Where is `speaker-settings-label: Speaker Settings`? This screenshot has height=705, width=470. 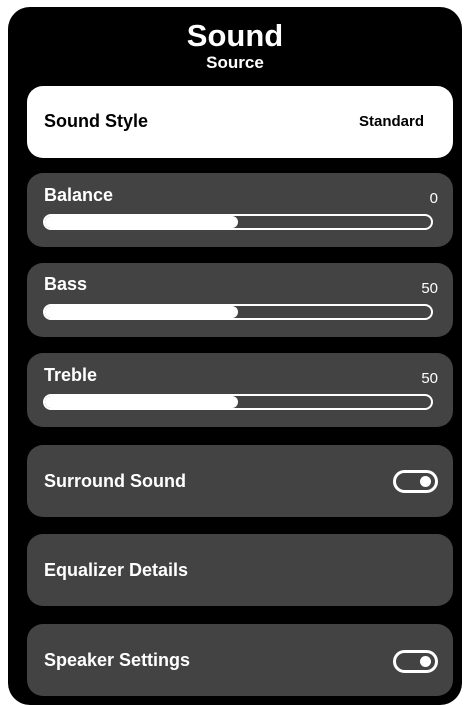
speaker-settings-label: Speaker Settings is located at coordinates (117, 660).